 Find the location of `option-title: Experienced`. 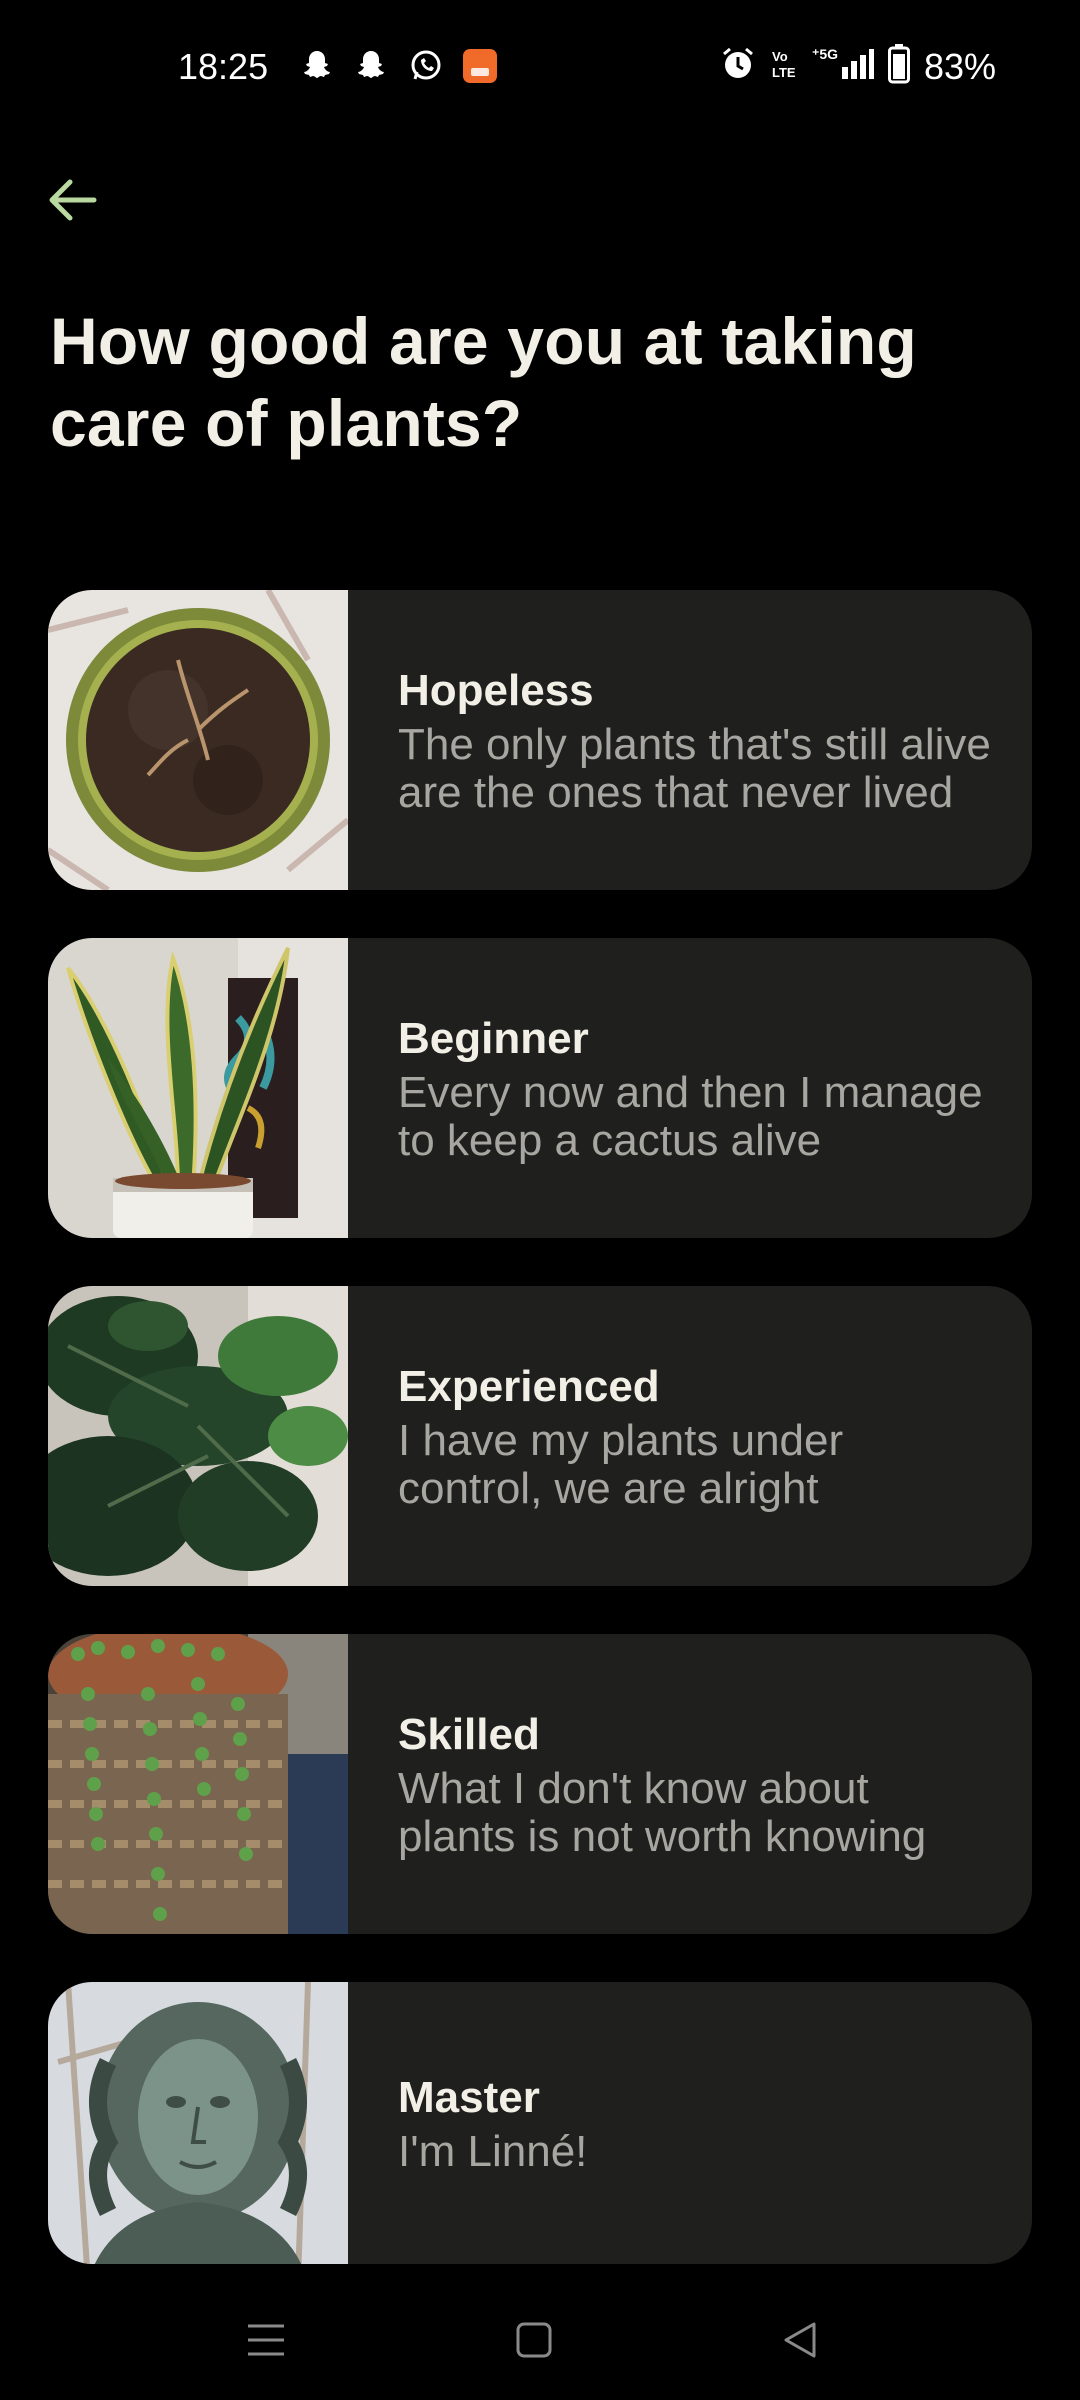

option-title: Experienced is located at coordinates (529, 1386).